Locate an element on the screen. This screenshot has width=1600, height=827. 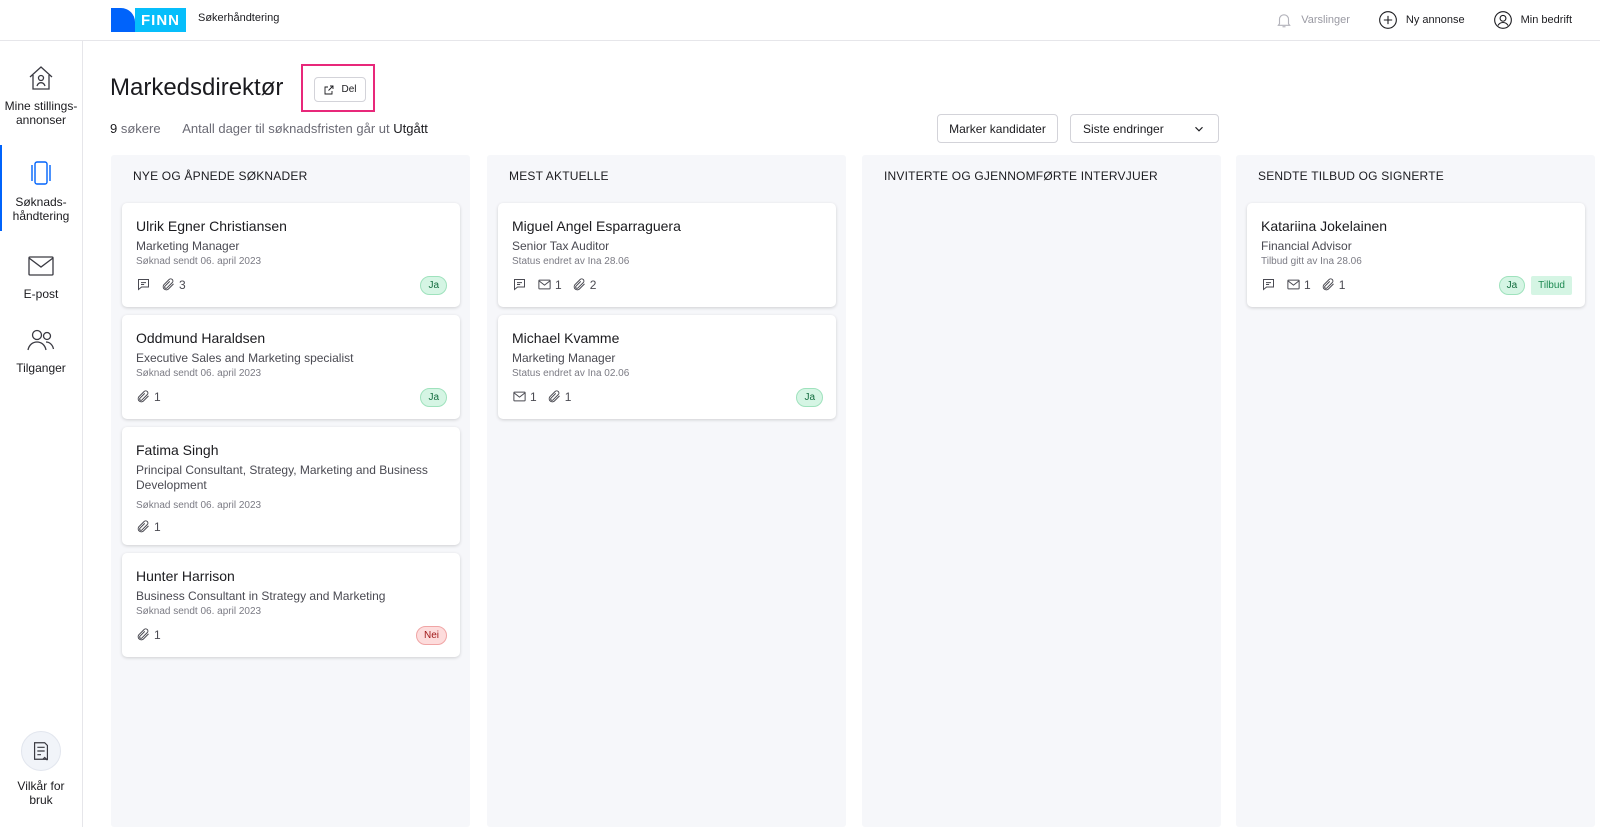
applicant-count: 9 is located at coordinates (114, 128).